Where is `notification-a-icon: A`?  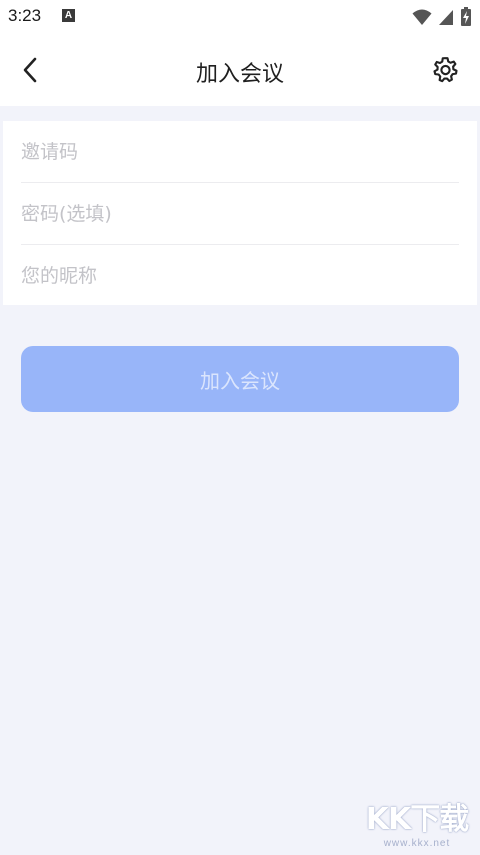 notification-a-icon: A is located at coordinates (68, 15).